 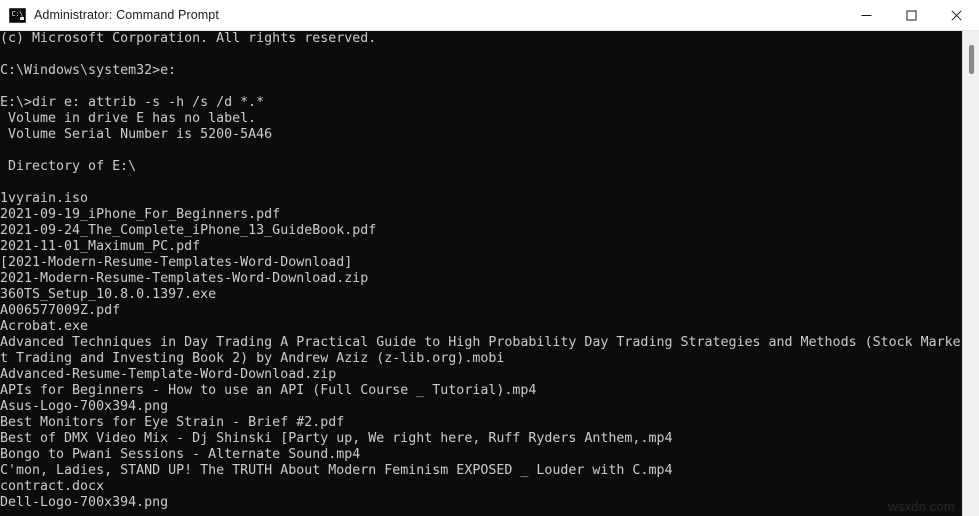 I want to click on console-line: 360TS_Setup_10.8.0.1397.exe, so click(x=108, y=294).